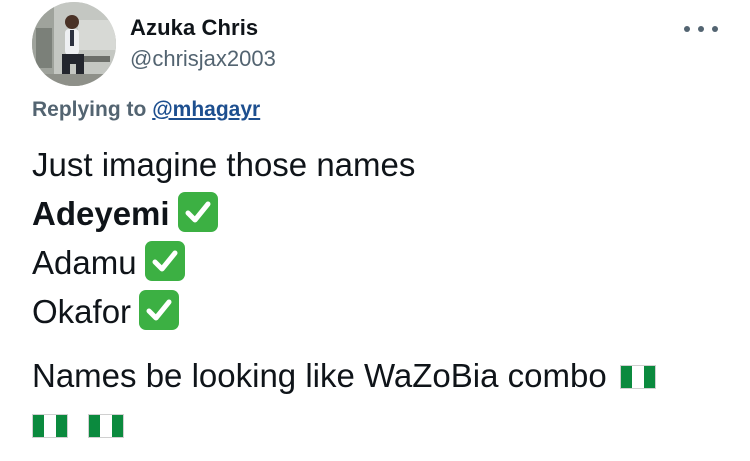 This screenshot has height=461, width=750. What do you see at coordinates (101, 213) in the screenshot?
I see `name-adeyemi: Adeyemi` at bounding box center [101, 213].